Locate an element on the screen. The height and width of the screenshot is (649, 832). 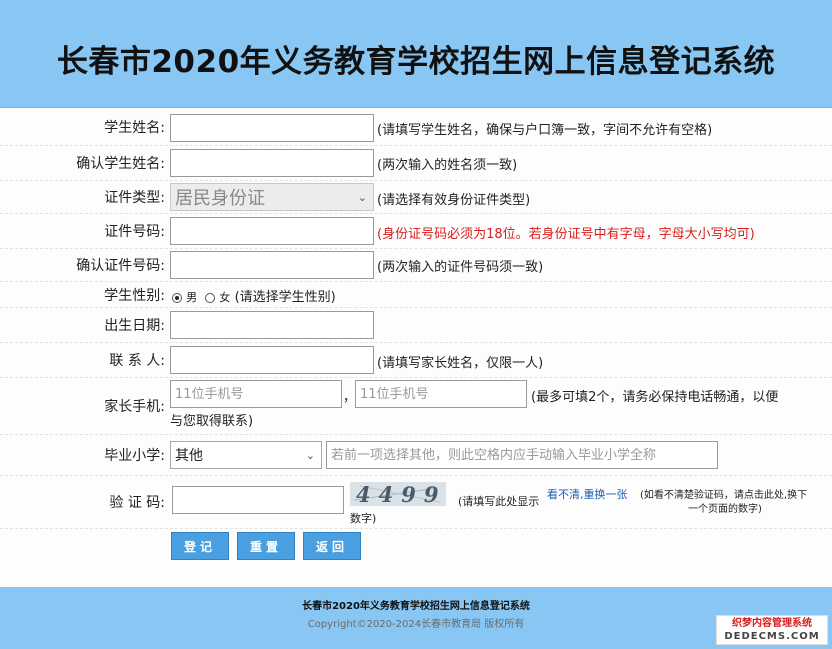
student-name-label: 学生姓名: is located at coordinates (134, 127).